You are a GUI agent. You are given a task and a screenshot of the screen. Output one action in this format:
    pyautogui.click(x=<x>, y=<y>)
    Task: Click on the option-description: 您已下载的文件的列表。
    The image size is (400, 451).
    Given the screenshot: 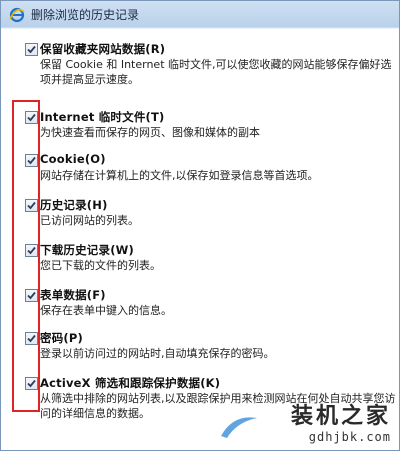 What is the action you would take?
    pyautogui.click(x=100, y=265)
    